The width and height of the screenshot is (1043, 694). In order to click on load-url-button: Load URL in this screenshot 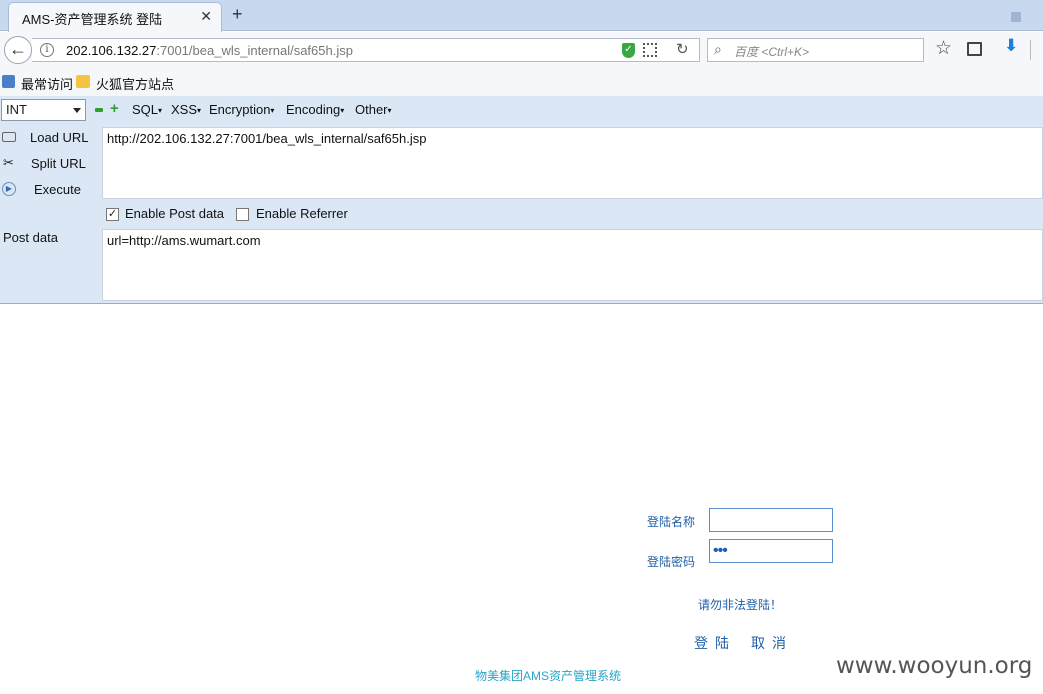, I will do `click(59, 137)`.